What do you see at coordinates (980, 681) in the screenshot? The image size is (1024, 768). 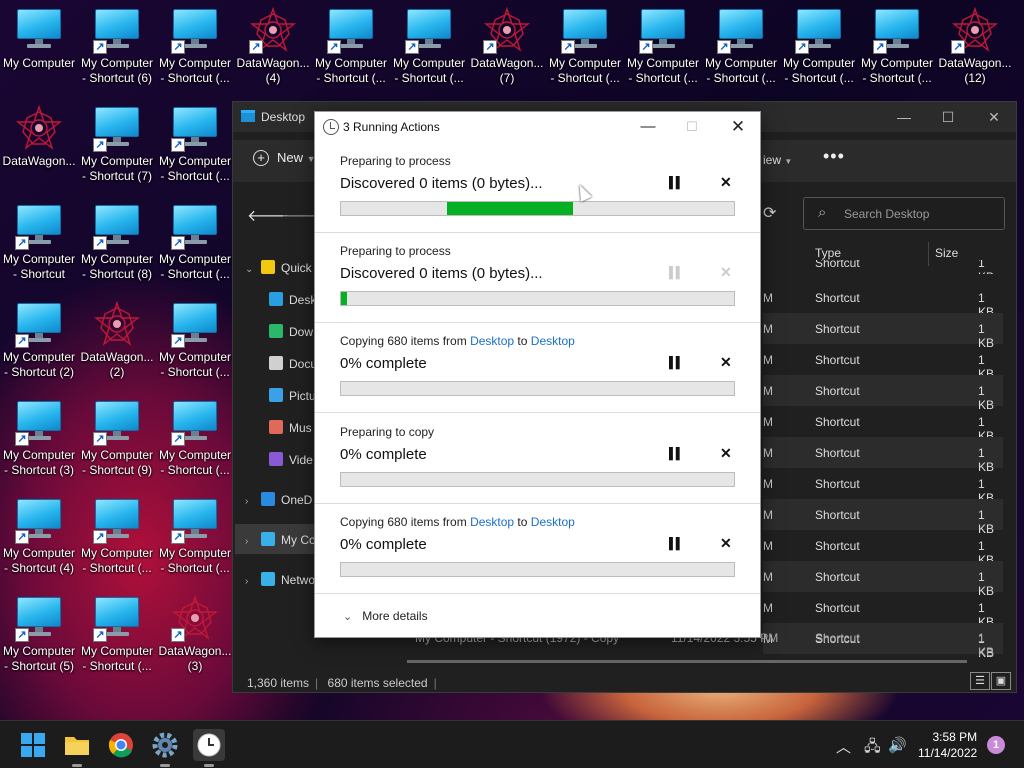 I see `details-view-icon: ☰` at bounding box center [980, 681].